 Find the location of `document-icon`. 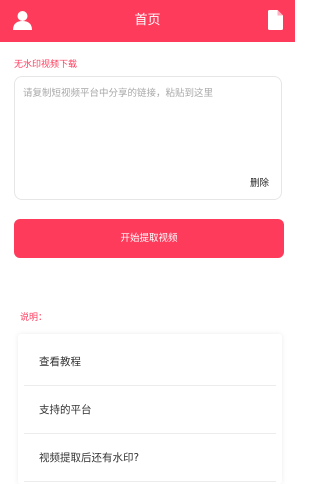

document-icon is located at coordinates (275, 20).